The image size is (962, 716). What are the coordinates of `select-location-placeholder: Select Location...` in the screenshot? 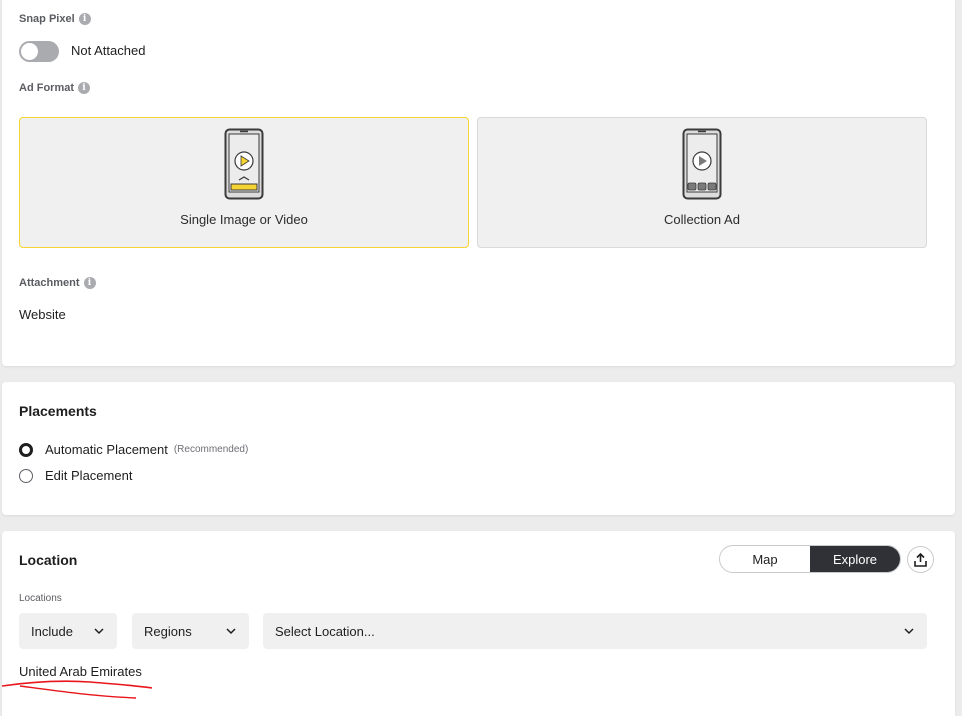 It's located at (325, 631).